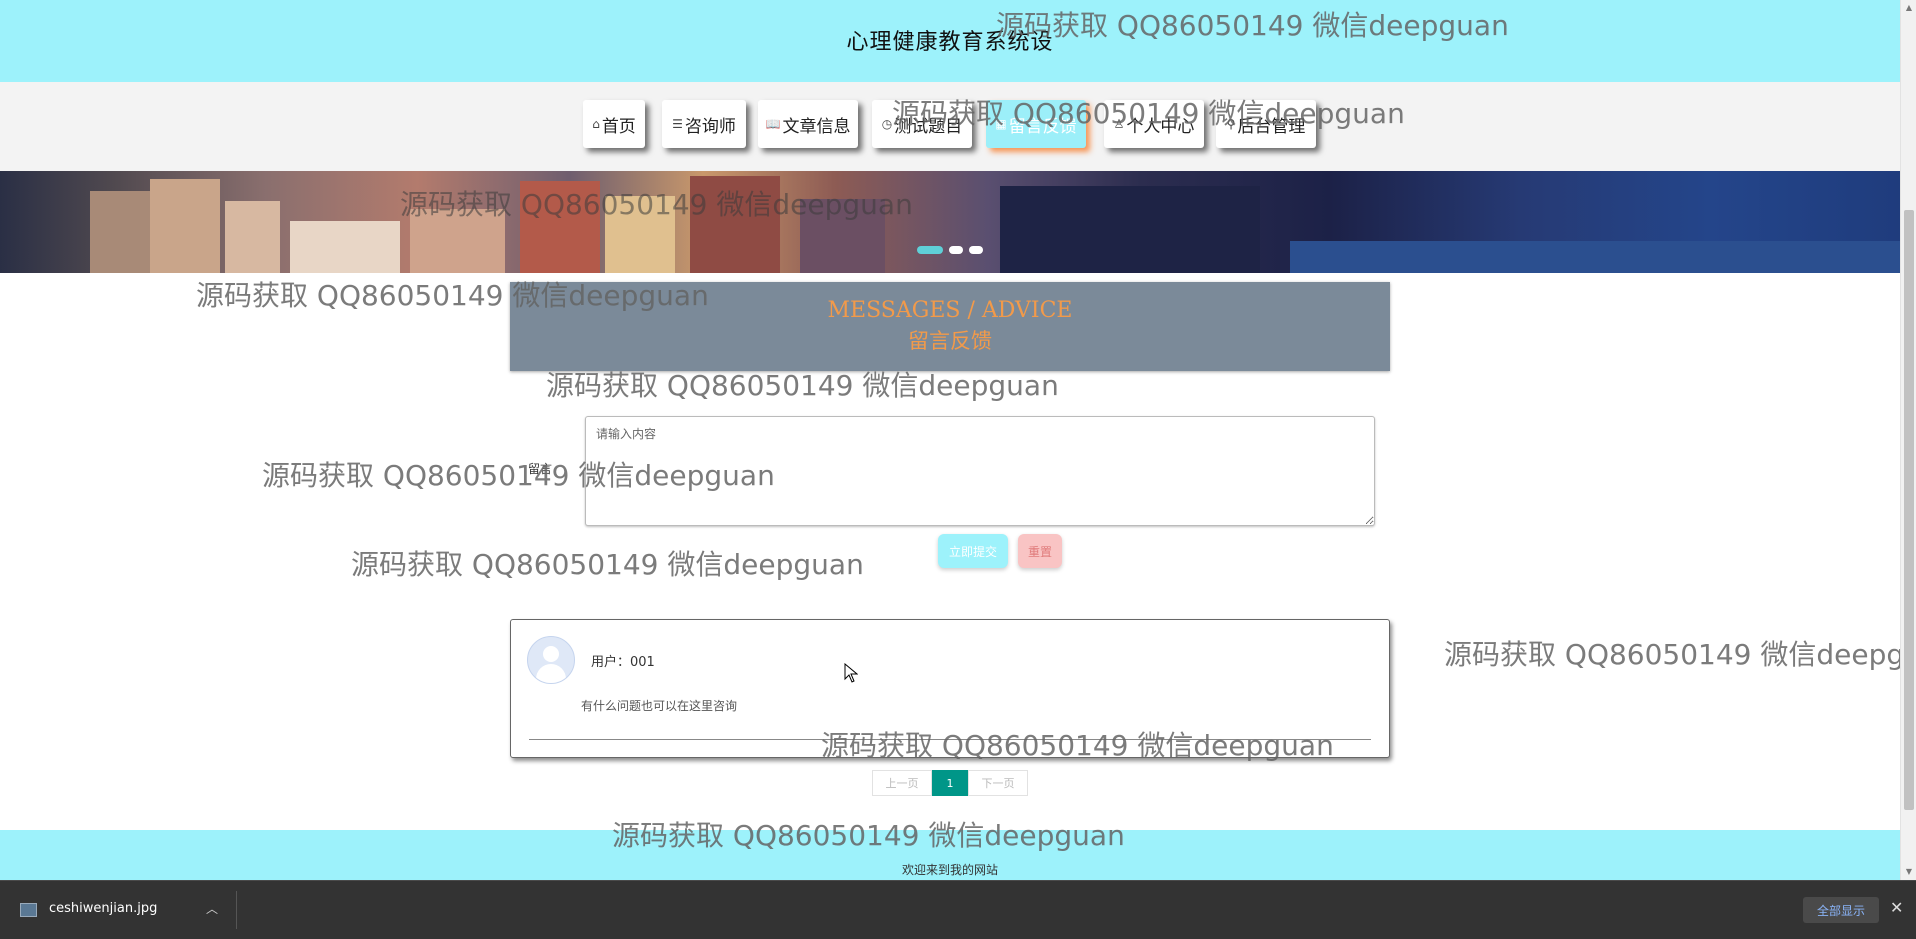  I want to click on footer-text: 欢迎来到我的网站, so click(949, 870).